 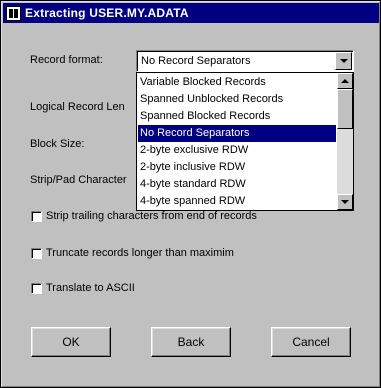 I want to click on translate-ascii-label: Translate to ASCII, so click(x=90, y=288).